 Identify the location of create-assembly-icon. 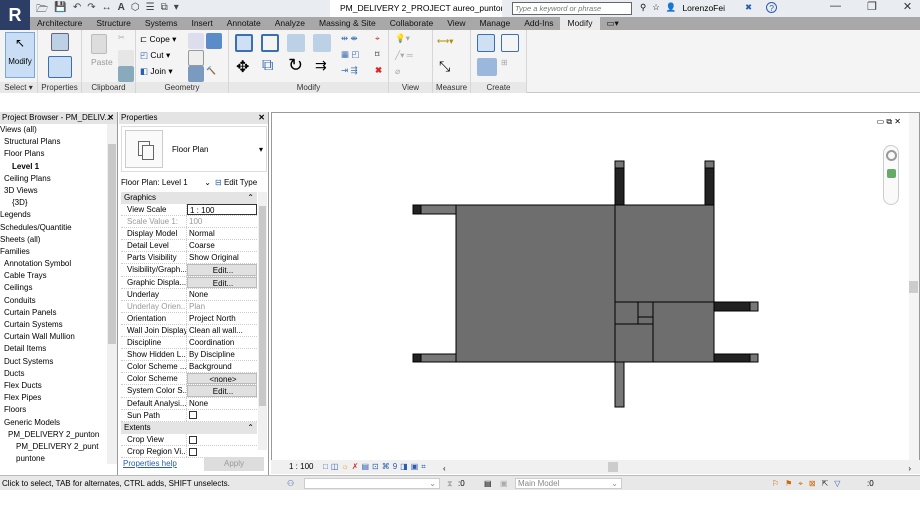
(486, 43).